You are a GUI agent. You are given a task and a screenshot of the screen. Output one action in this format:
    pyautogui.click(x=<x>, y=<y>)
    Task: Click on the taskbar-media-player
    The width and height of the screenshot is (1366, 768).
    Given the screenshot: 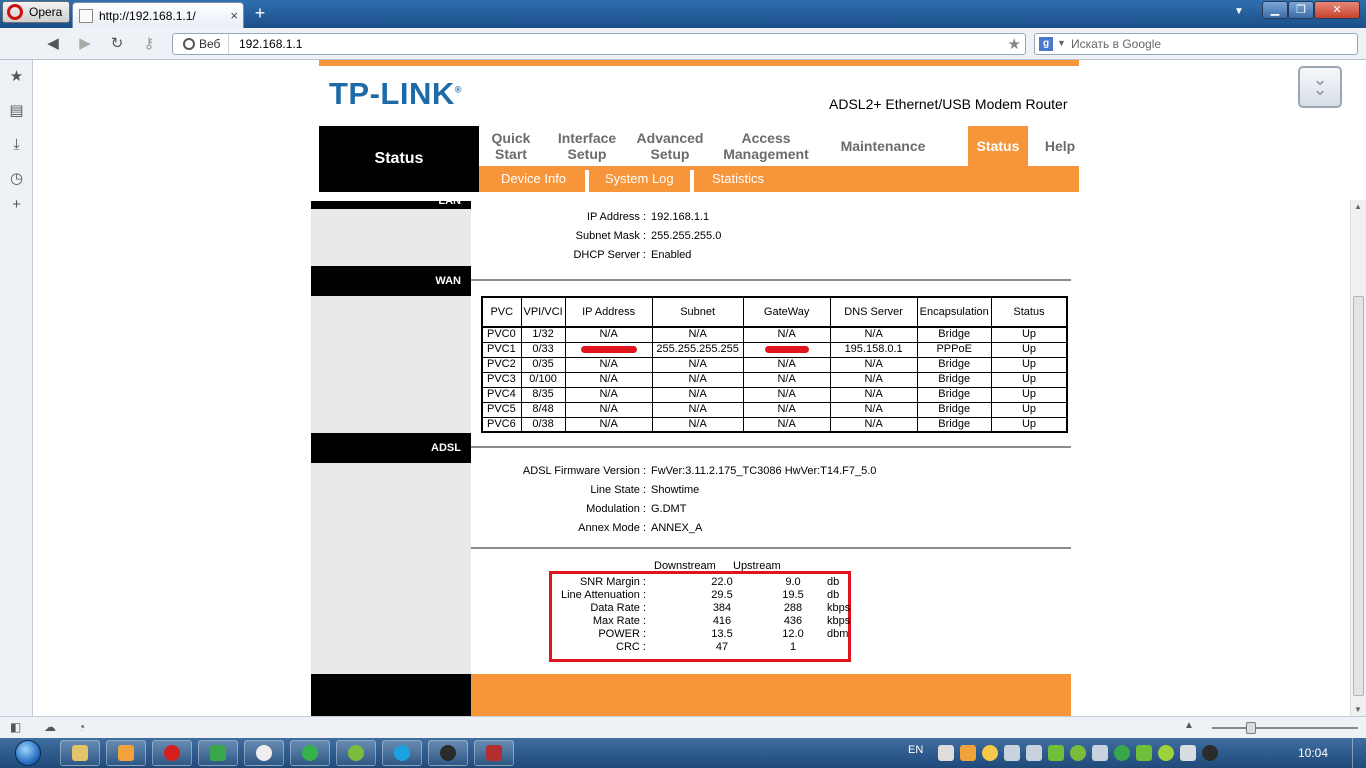 What is the action you would take?
    pyautogui.click(x=126, y=753)
    